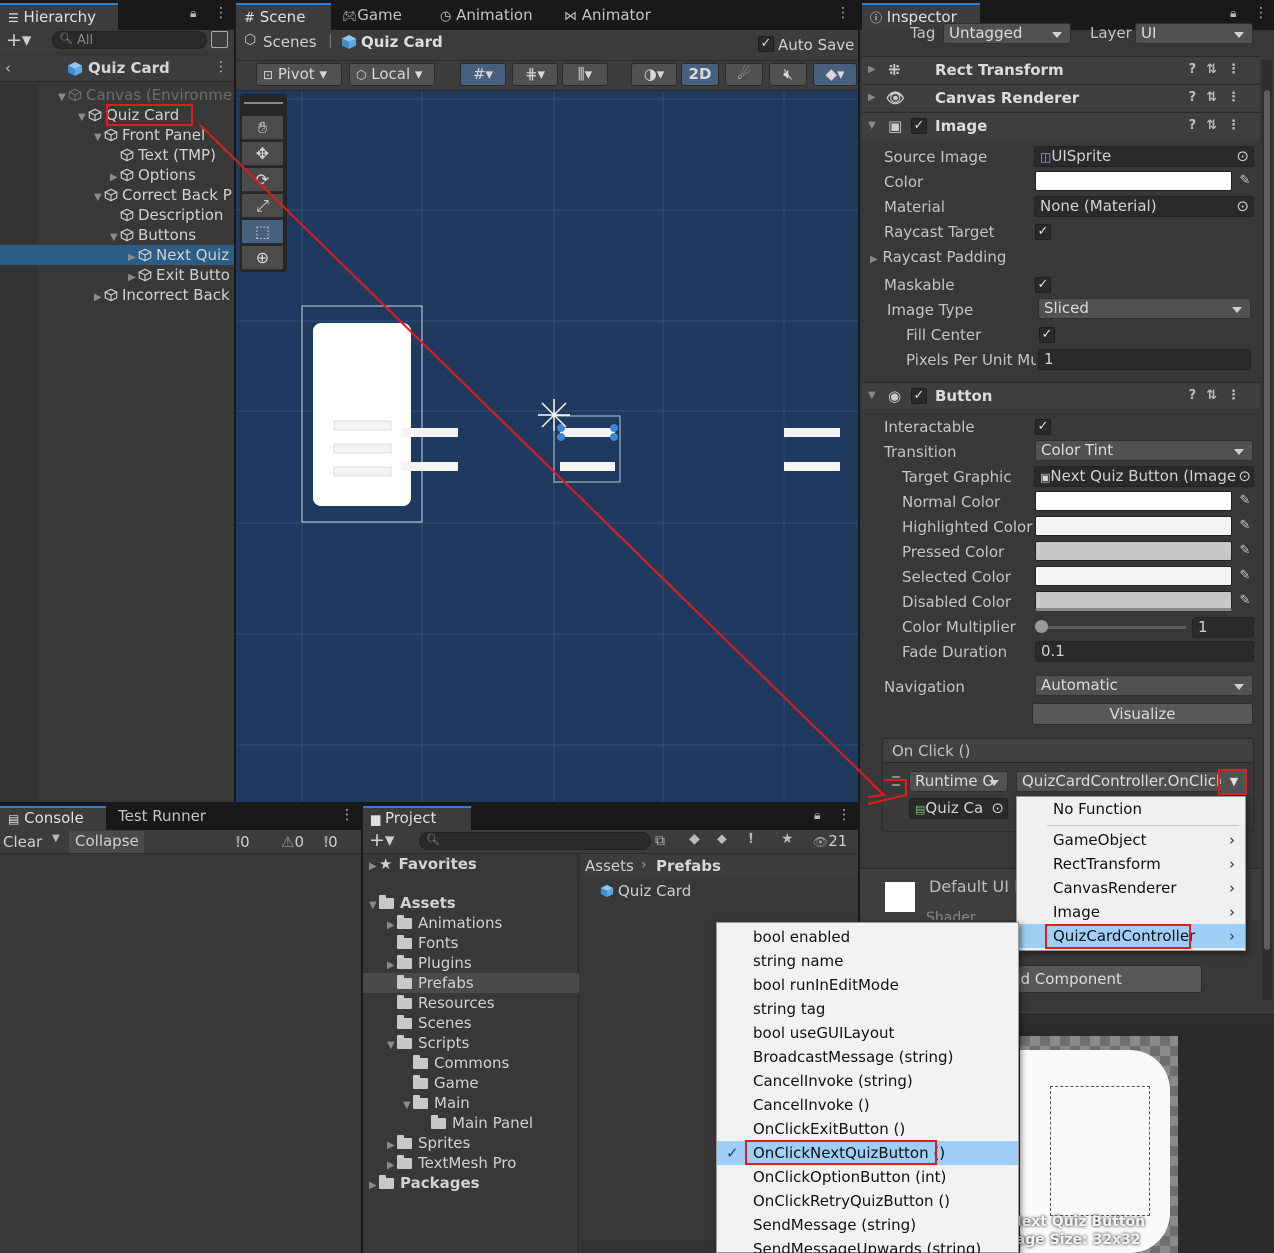  What do you see at coordinates (896, 781) in the screenshot?
I see `drag-handle-icon` at bounding box center [896, 781].